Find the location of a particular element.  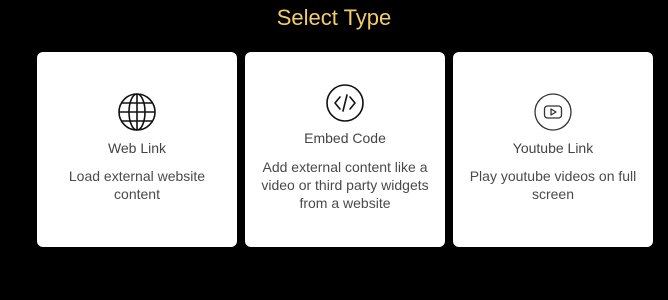

web-link-label: Web Link is located at coordinates (137, 148).